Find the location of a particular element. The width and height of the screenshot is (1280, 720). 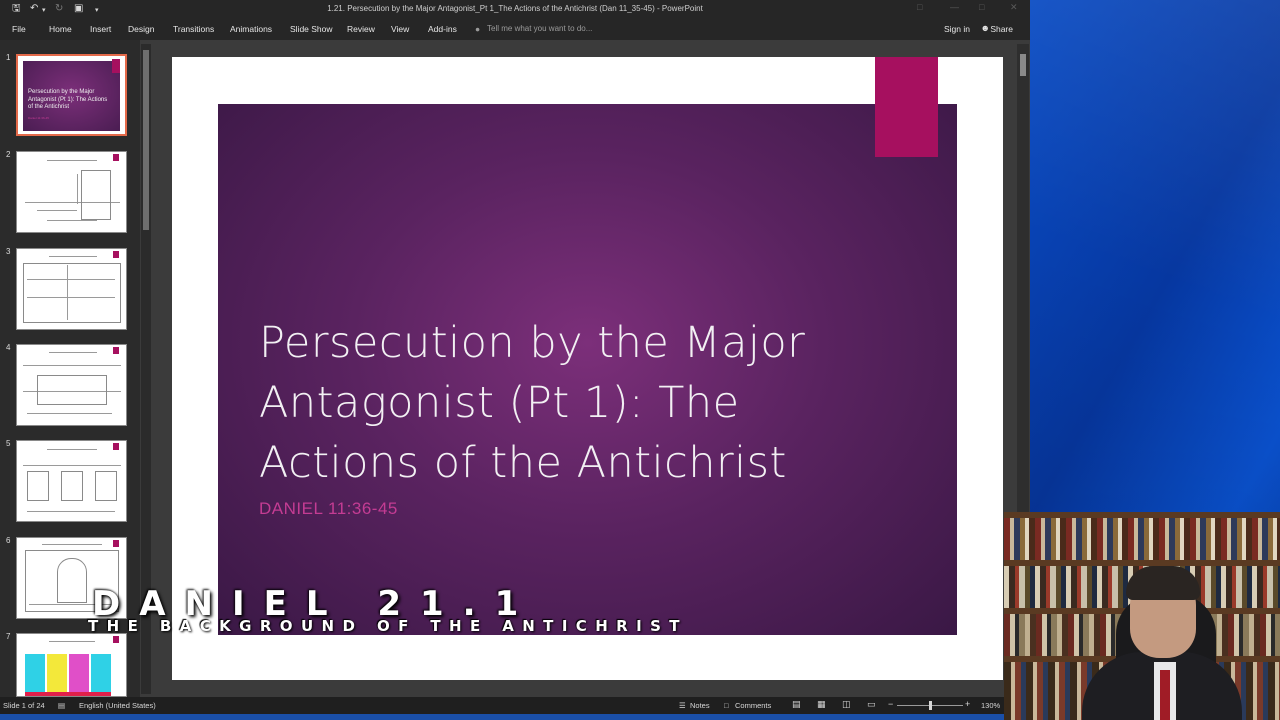

language-indicator: English (United States) is located at coordinates (117, 705).